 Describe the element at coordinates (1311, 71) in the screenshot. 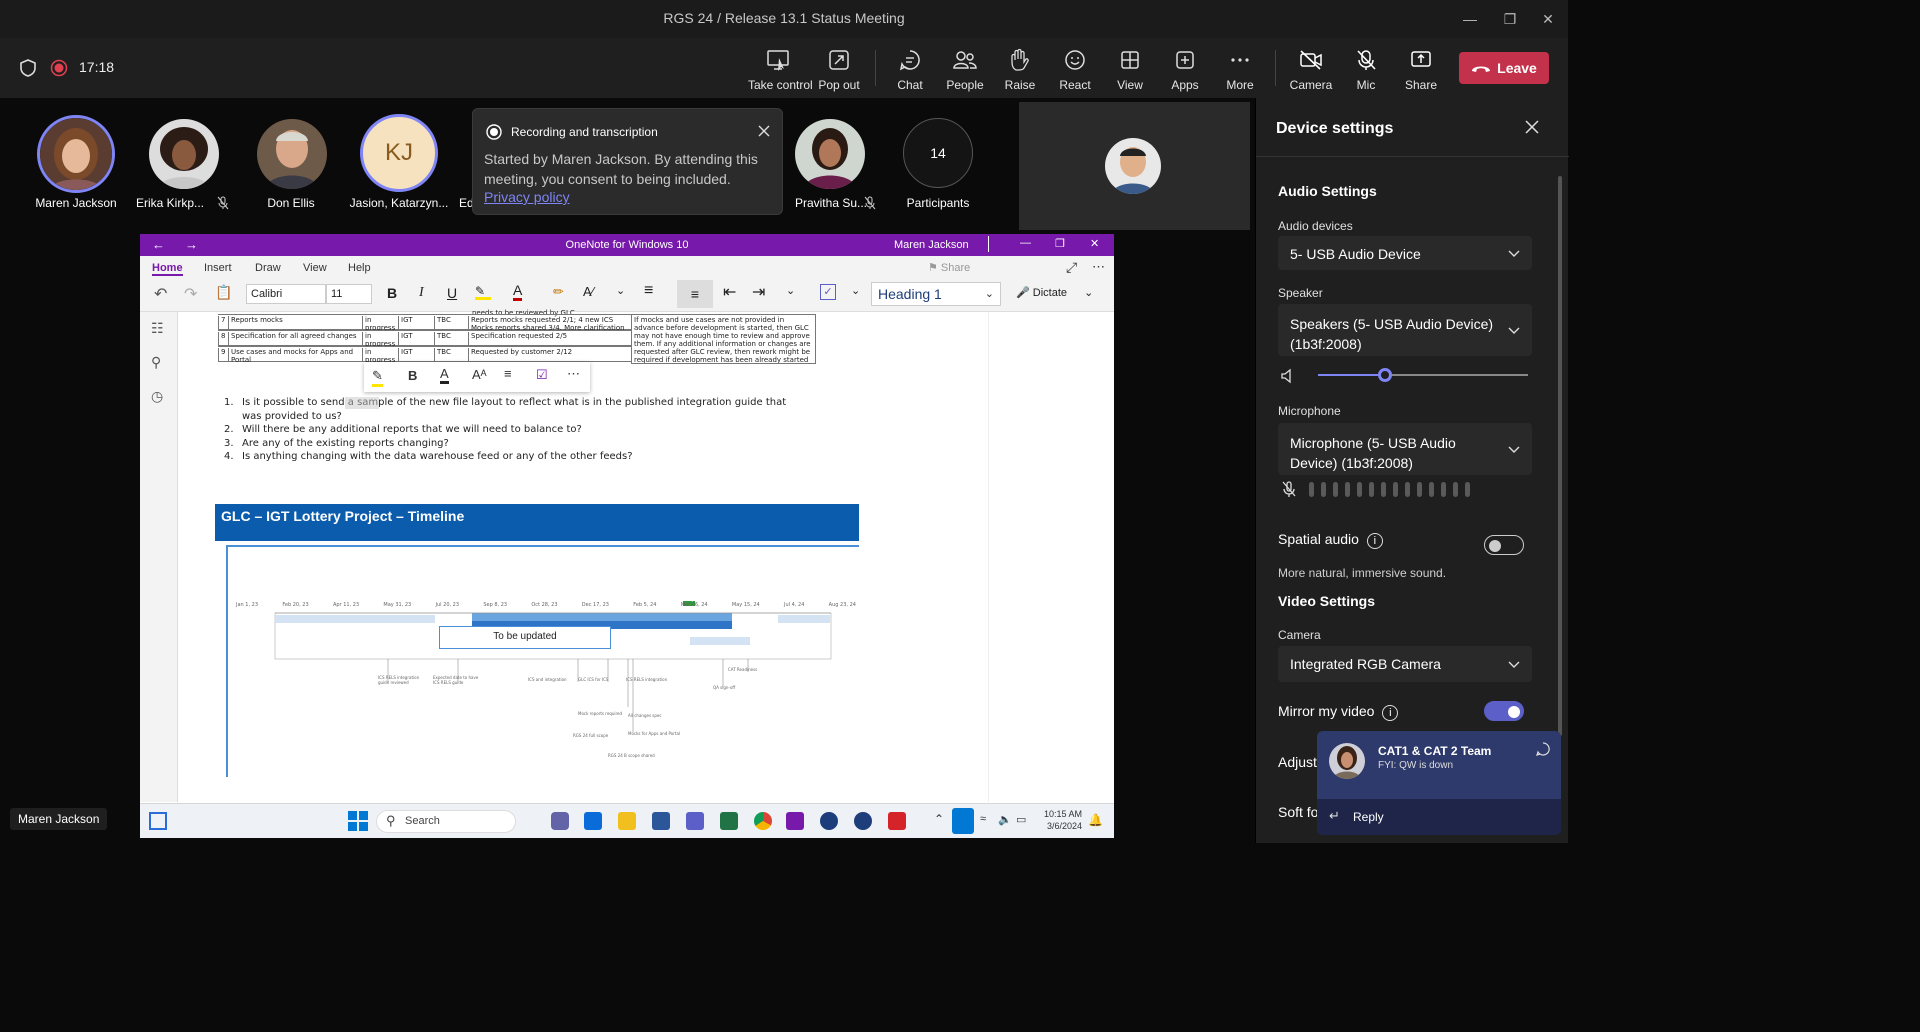

I see `camera-button: Camera` at that location.